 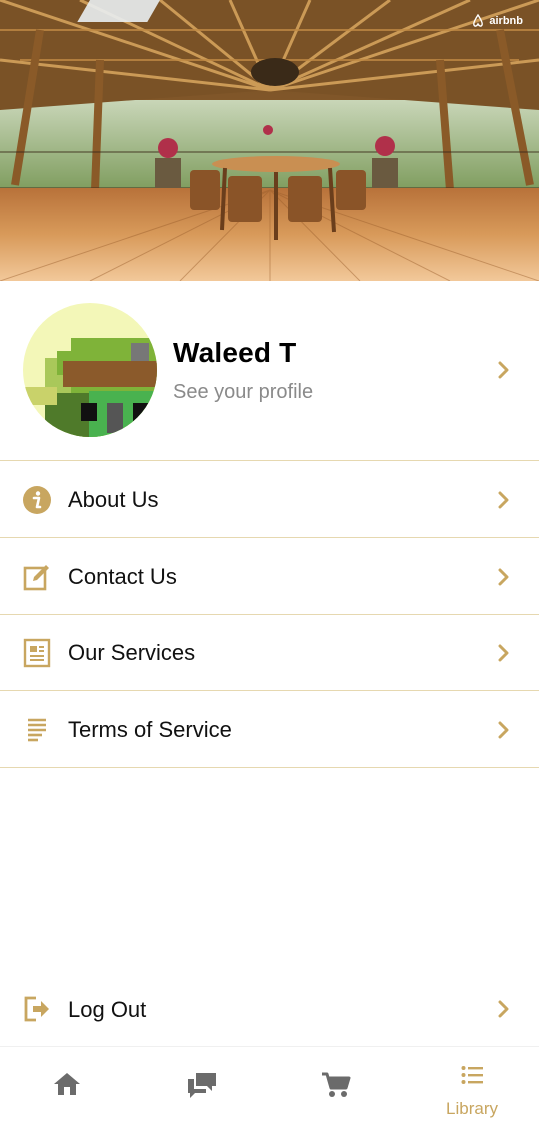 What do you see at coordinates (269, 652) in the screenshot?
I see `menu-item-our-services: Our Services` at bounding box center [269, 652].